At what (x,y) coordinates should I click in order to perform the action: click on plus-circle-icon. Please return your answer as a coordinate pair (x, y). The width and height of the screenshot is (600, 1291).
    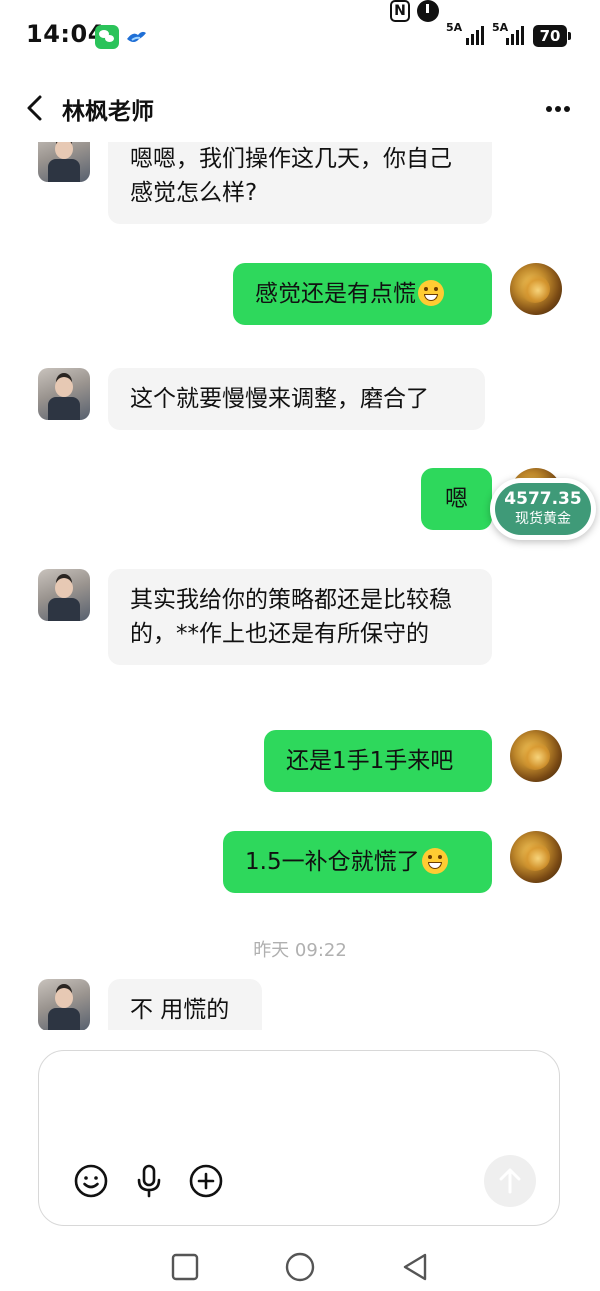
    Looking at the image, I should click on (206, 1181).